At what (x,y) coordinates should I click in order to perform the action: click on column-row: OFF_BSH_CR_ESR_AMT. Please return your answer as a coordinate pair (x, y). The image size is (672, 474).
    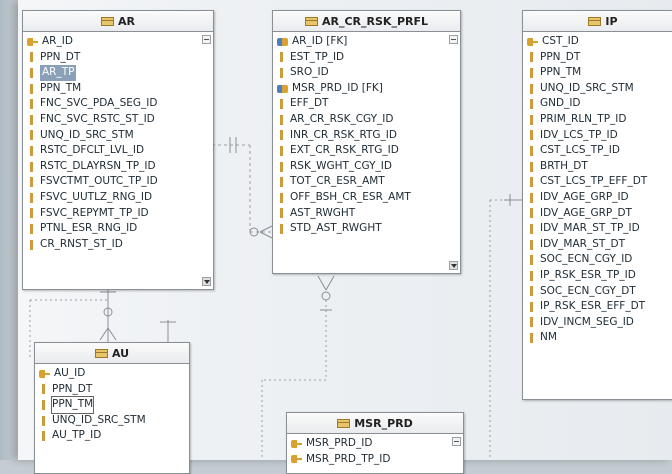
    Looking at the image, I should click on (368, 198).